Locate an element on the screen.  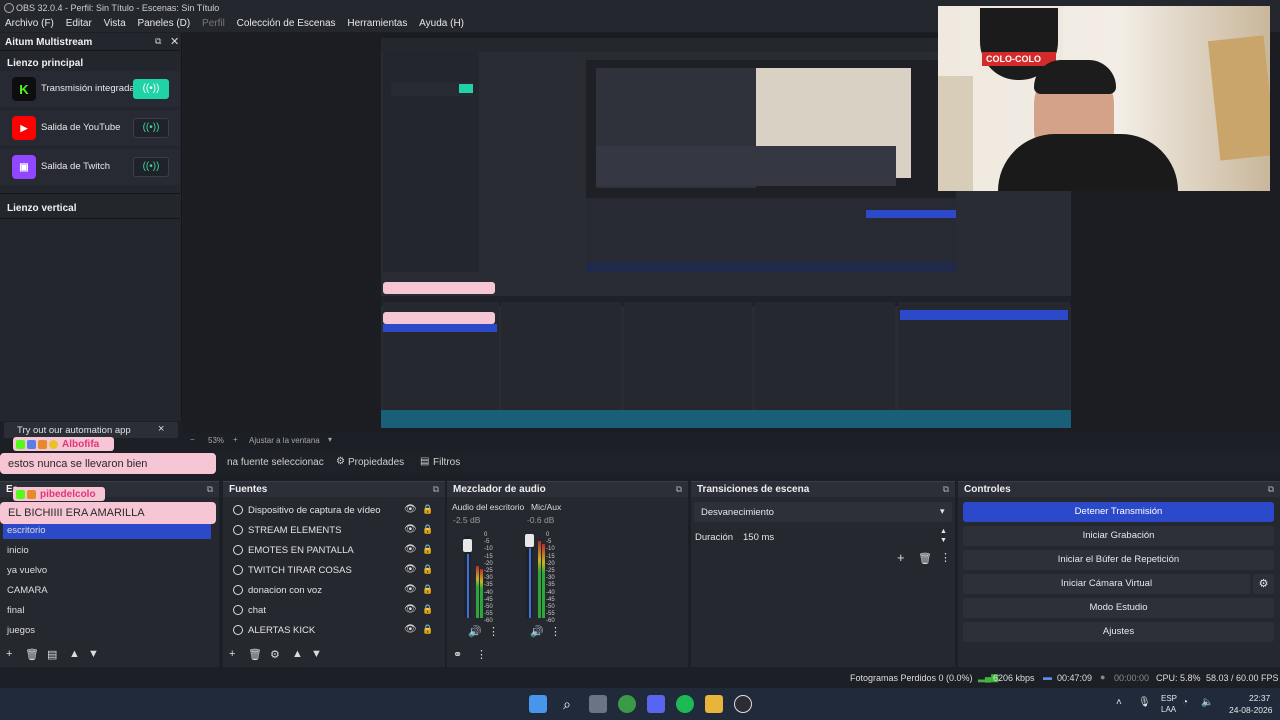
discord-icon is located at coordinates (656, 704).